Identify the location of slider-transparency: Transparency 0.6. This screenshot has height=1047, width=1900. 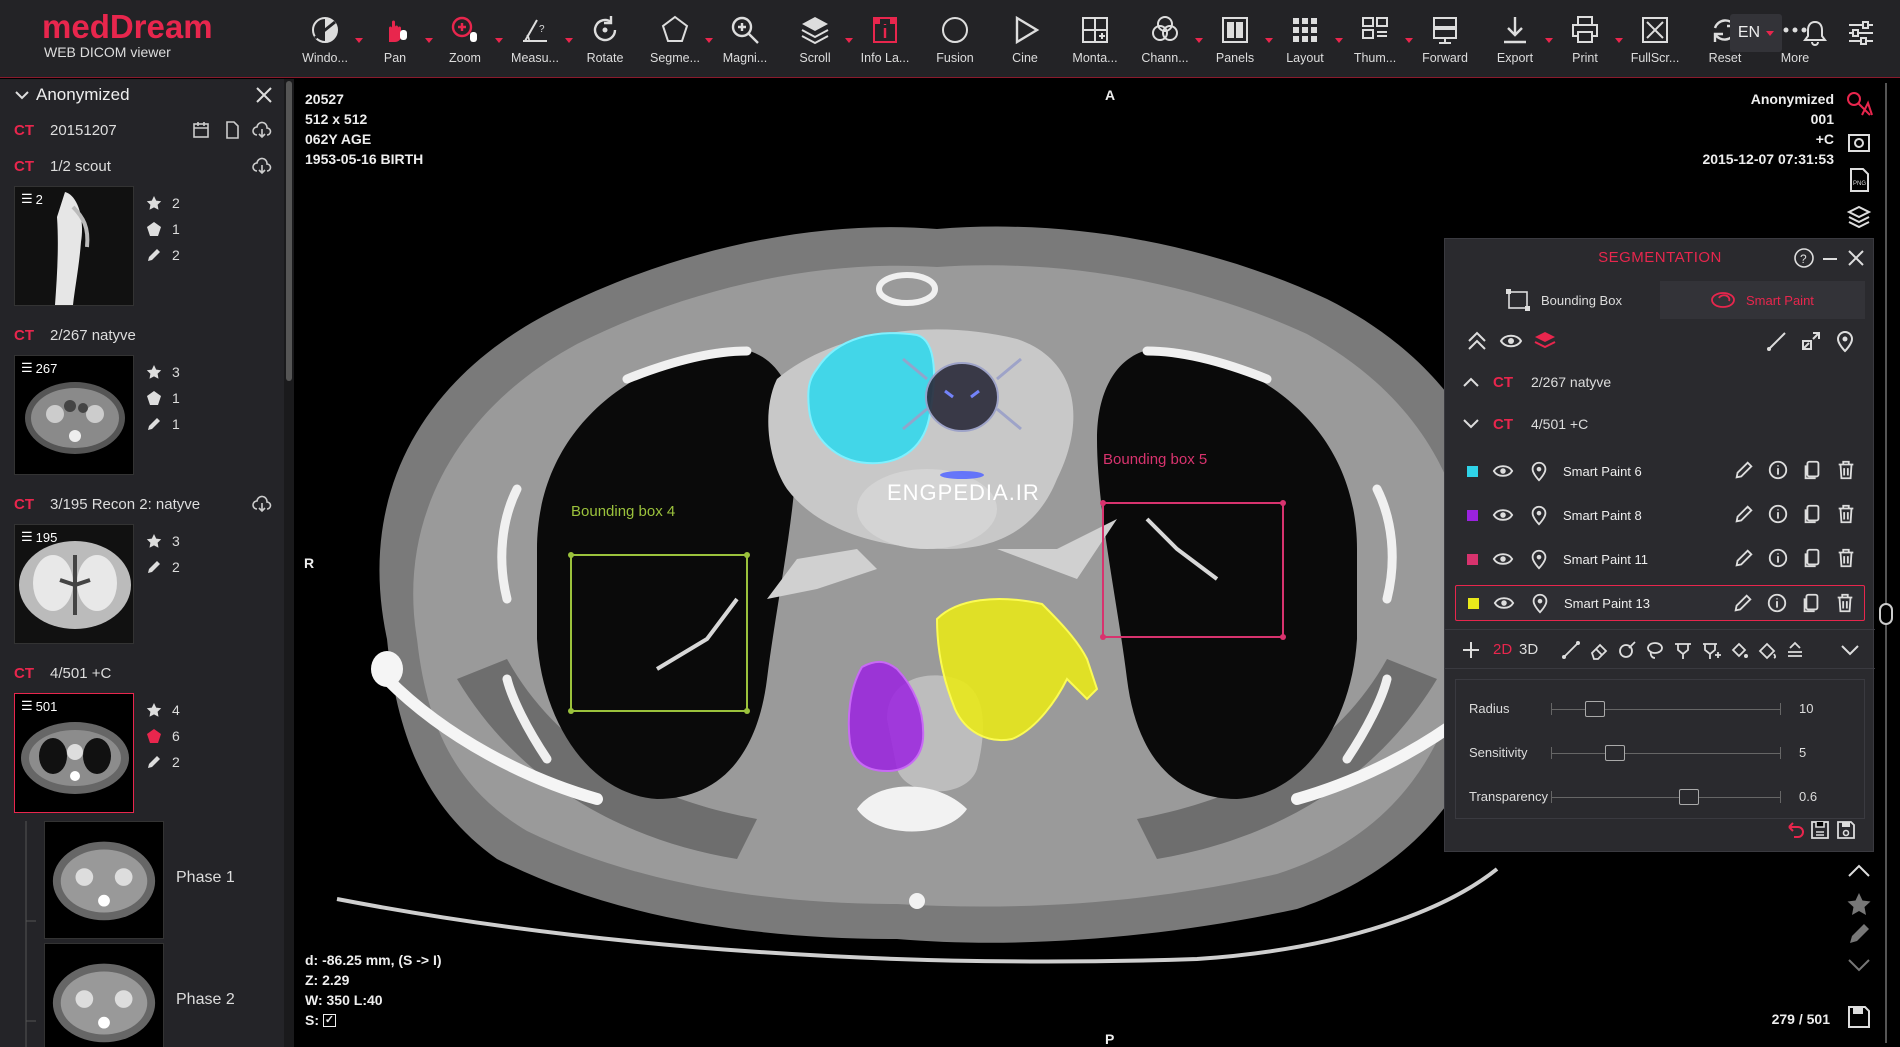
(1660, 797).